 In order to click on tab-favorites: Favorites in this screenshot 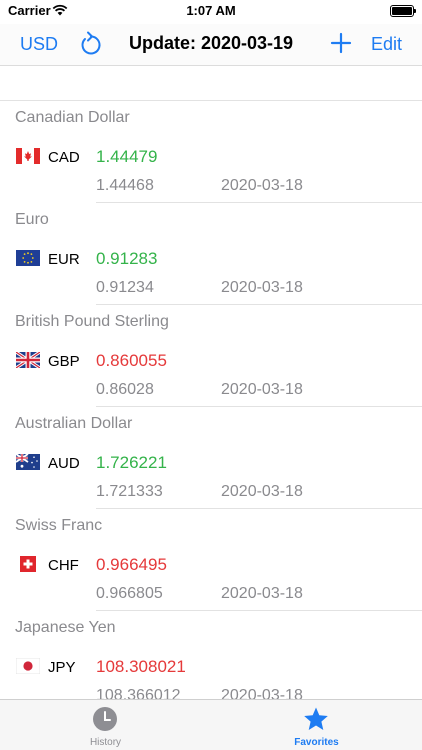, I will do `click(316, 725)`.